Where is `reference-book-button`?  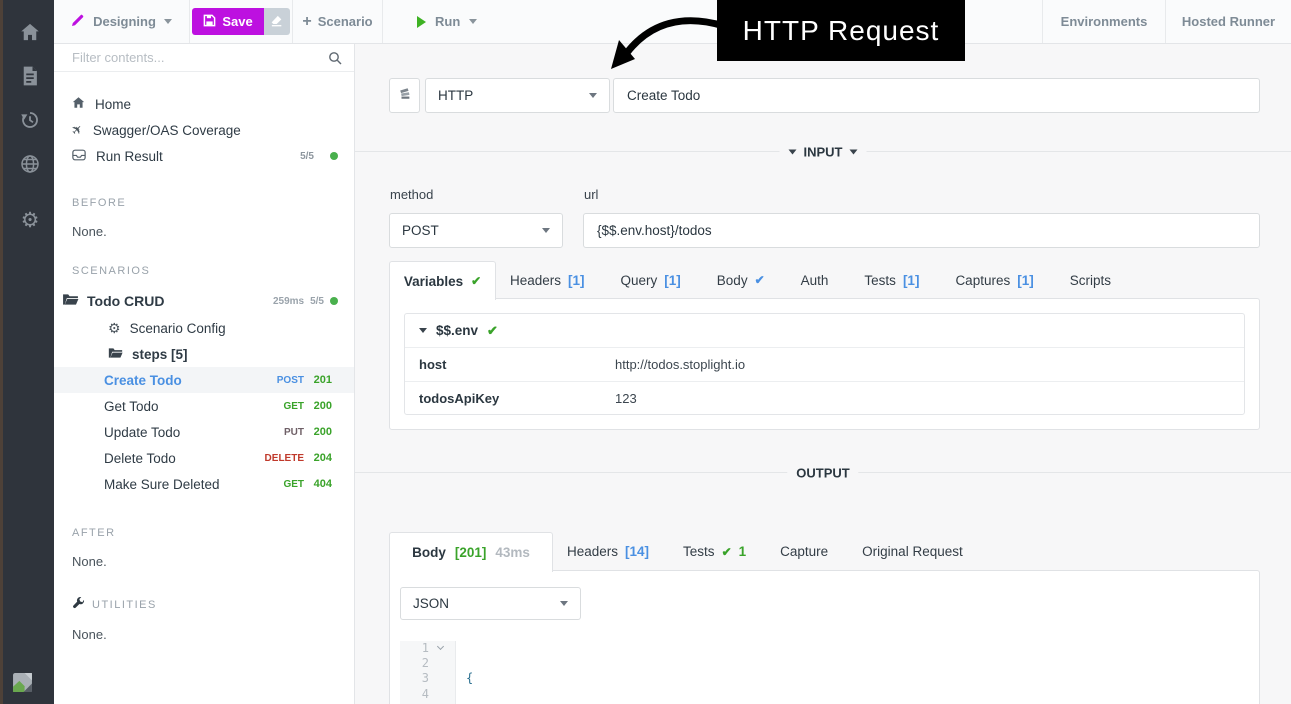
reference-book-button is located at coordinates (404, 95).